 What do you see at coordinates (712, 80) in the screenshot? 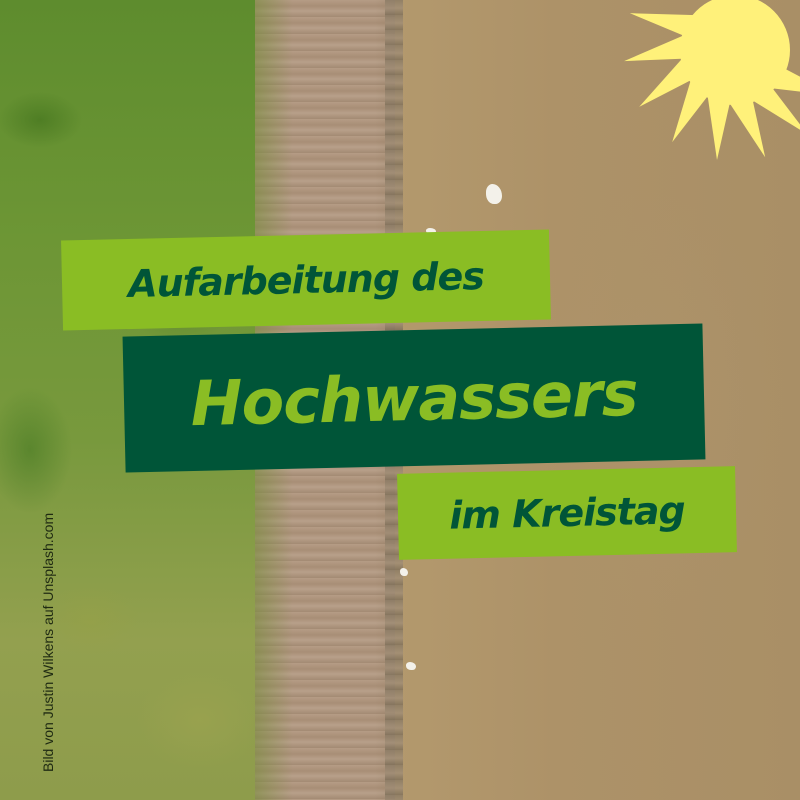
I see `sunflower-icon` at bounding box center [712, 80].